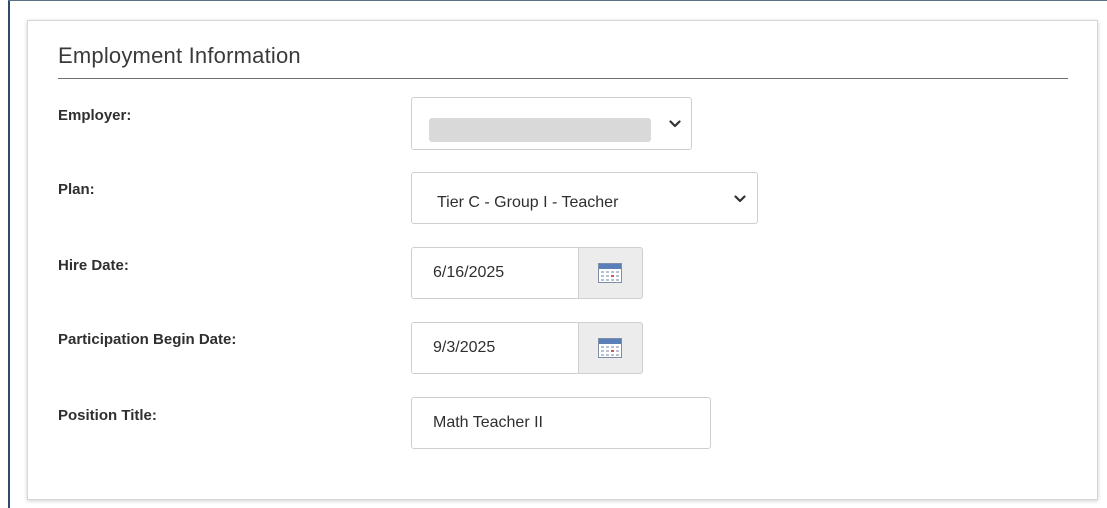 This screenshot has width=1107, height=508. Describe the element at coordinates (107, 415) in the screenshot. I see `position-title-label: Position Title:` at that location.